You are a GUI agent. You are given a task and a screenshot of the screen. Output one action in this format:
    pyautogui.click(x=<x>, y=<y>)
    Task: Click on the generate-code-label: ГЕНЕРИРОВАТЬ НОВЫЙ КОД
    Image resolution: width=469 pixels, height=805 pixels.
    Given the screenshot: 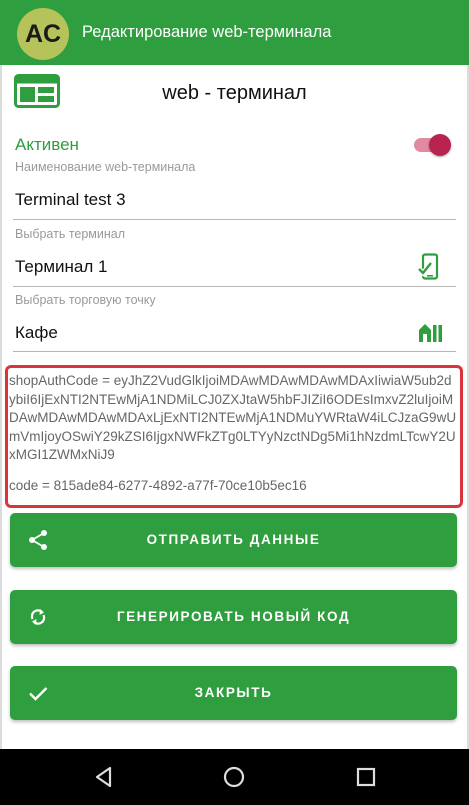 What is the action you would take?
    pyautogui.click(x=233, y=616)
    